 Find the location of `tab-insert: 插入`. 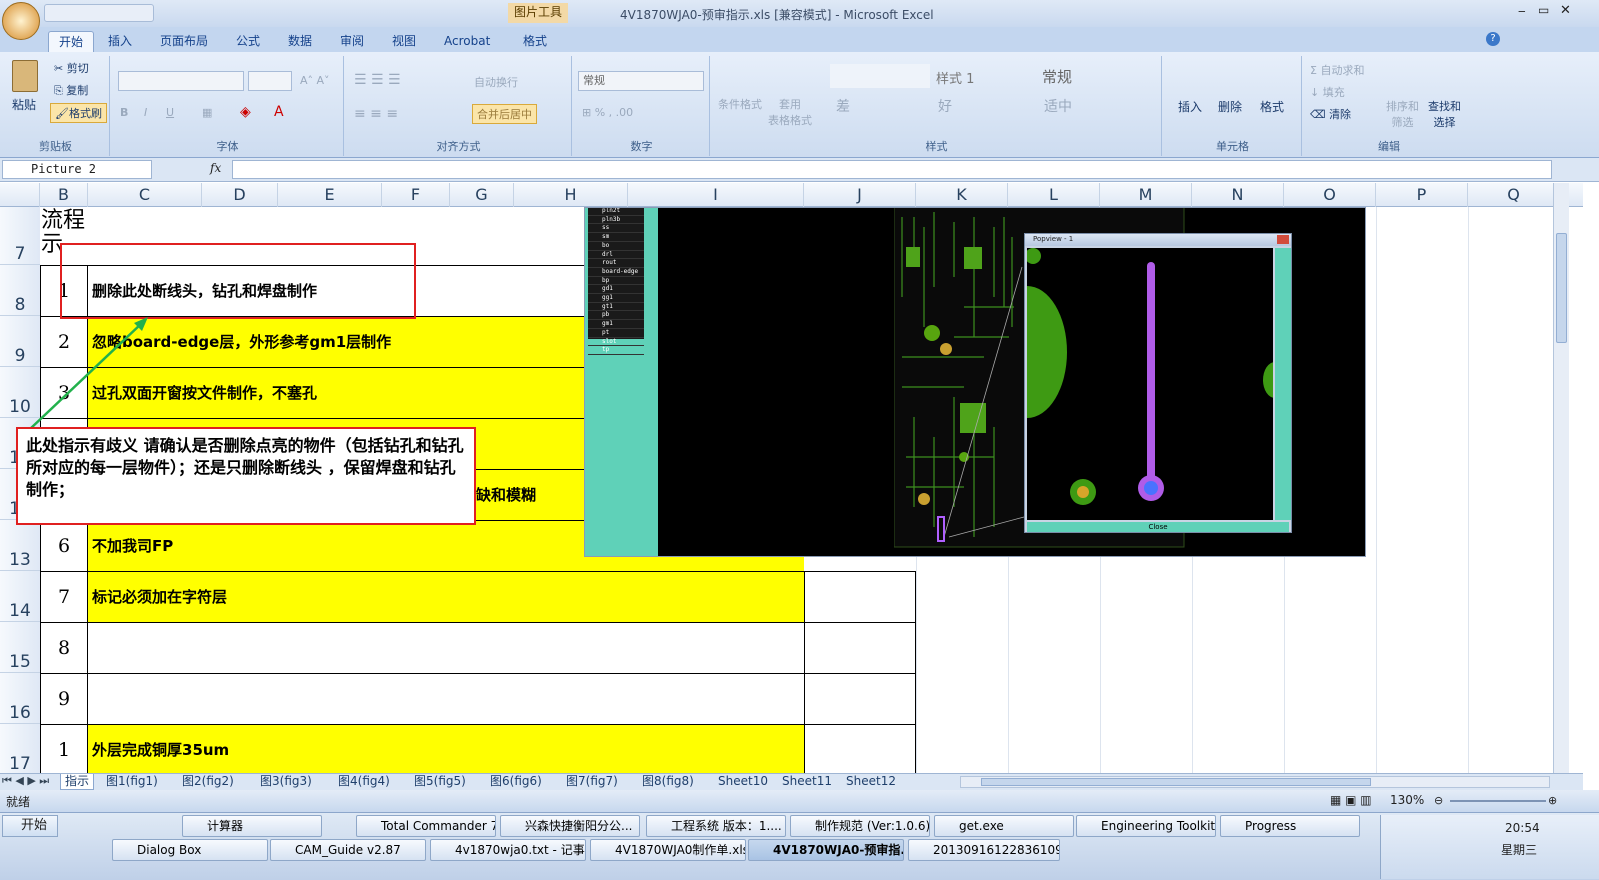

tab-insert: 插入 is located at coordinates (120, 41).